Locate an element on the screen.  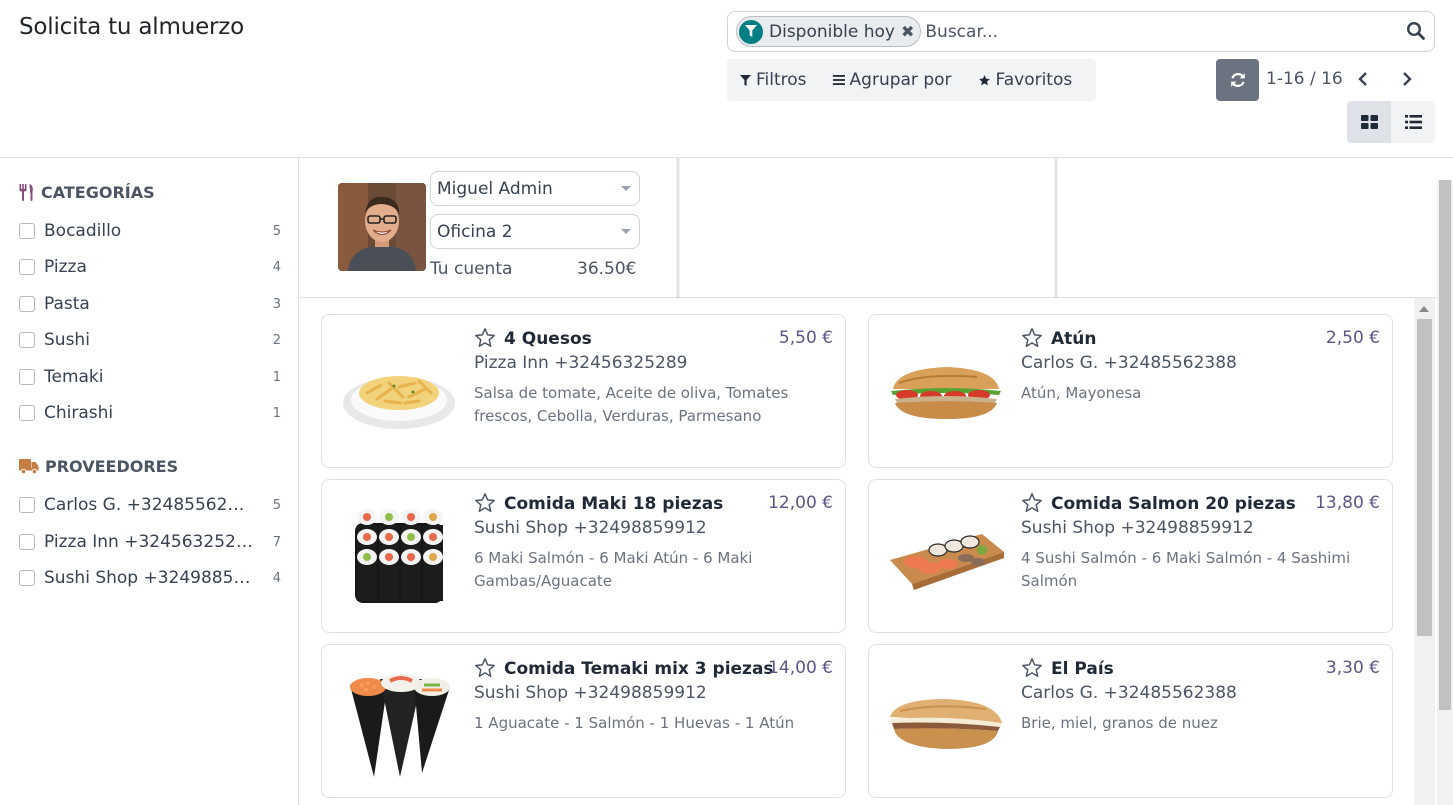
supplier-count: 7 is located at coordinates (276, 542).